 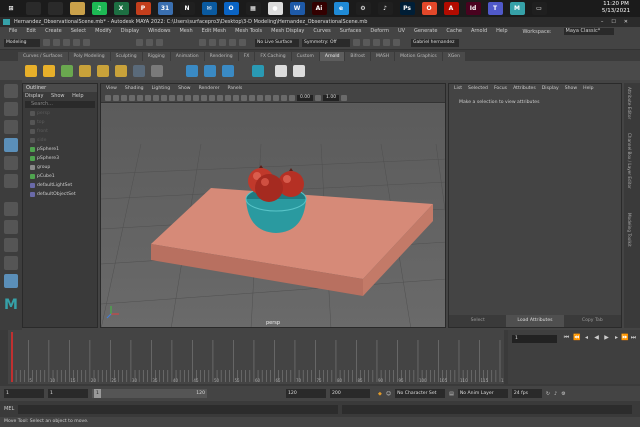 I want to click on render-icon, so click(x=356, y=42).